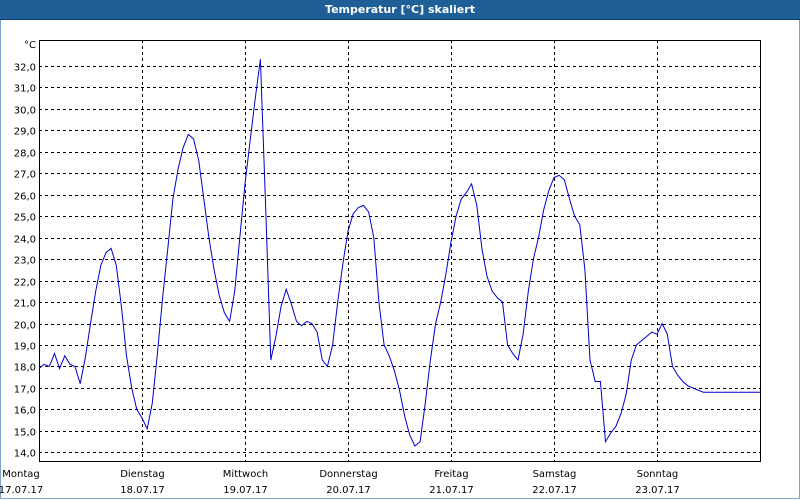  I want to click on y-tick-label: 25,0, so click(25, 218).